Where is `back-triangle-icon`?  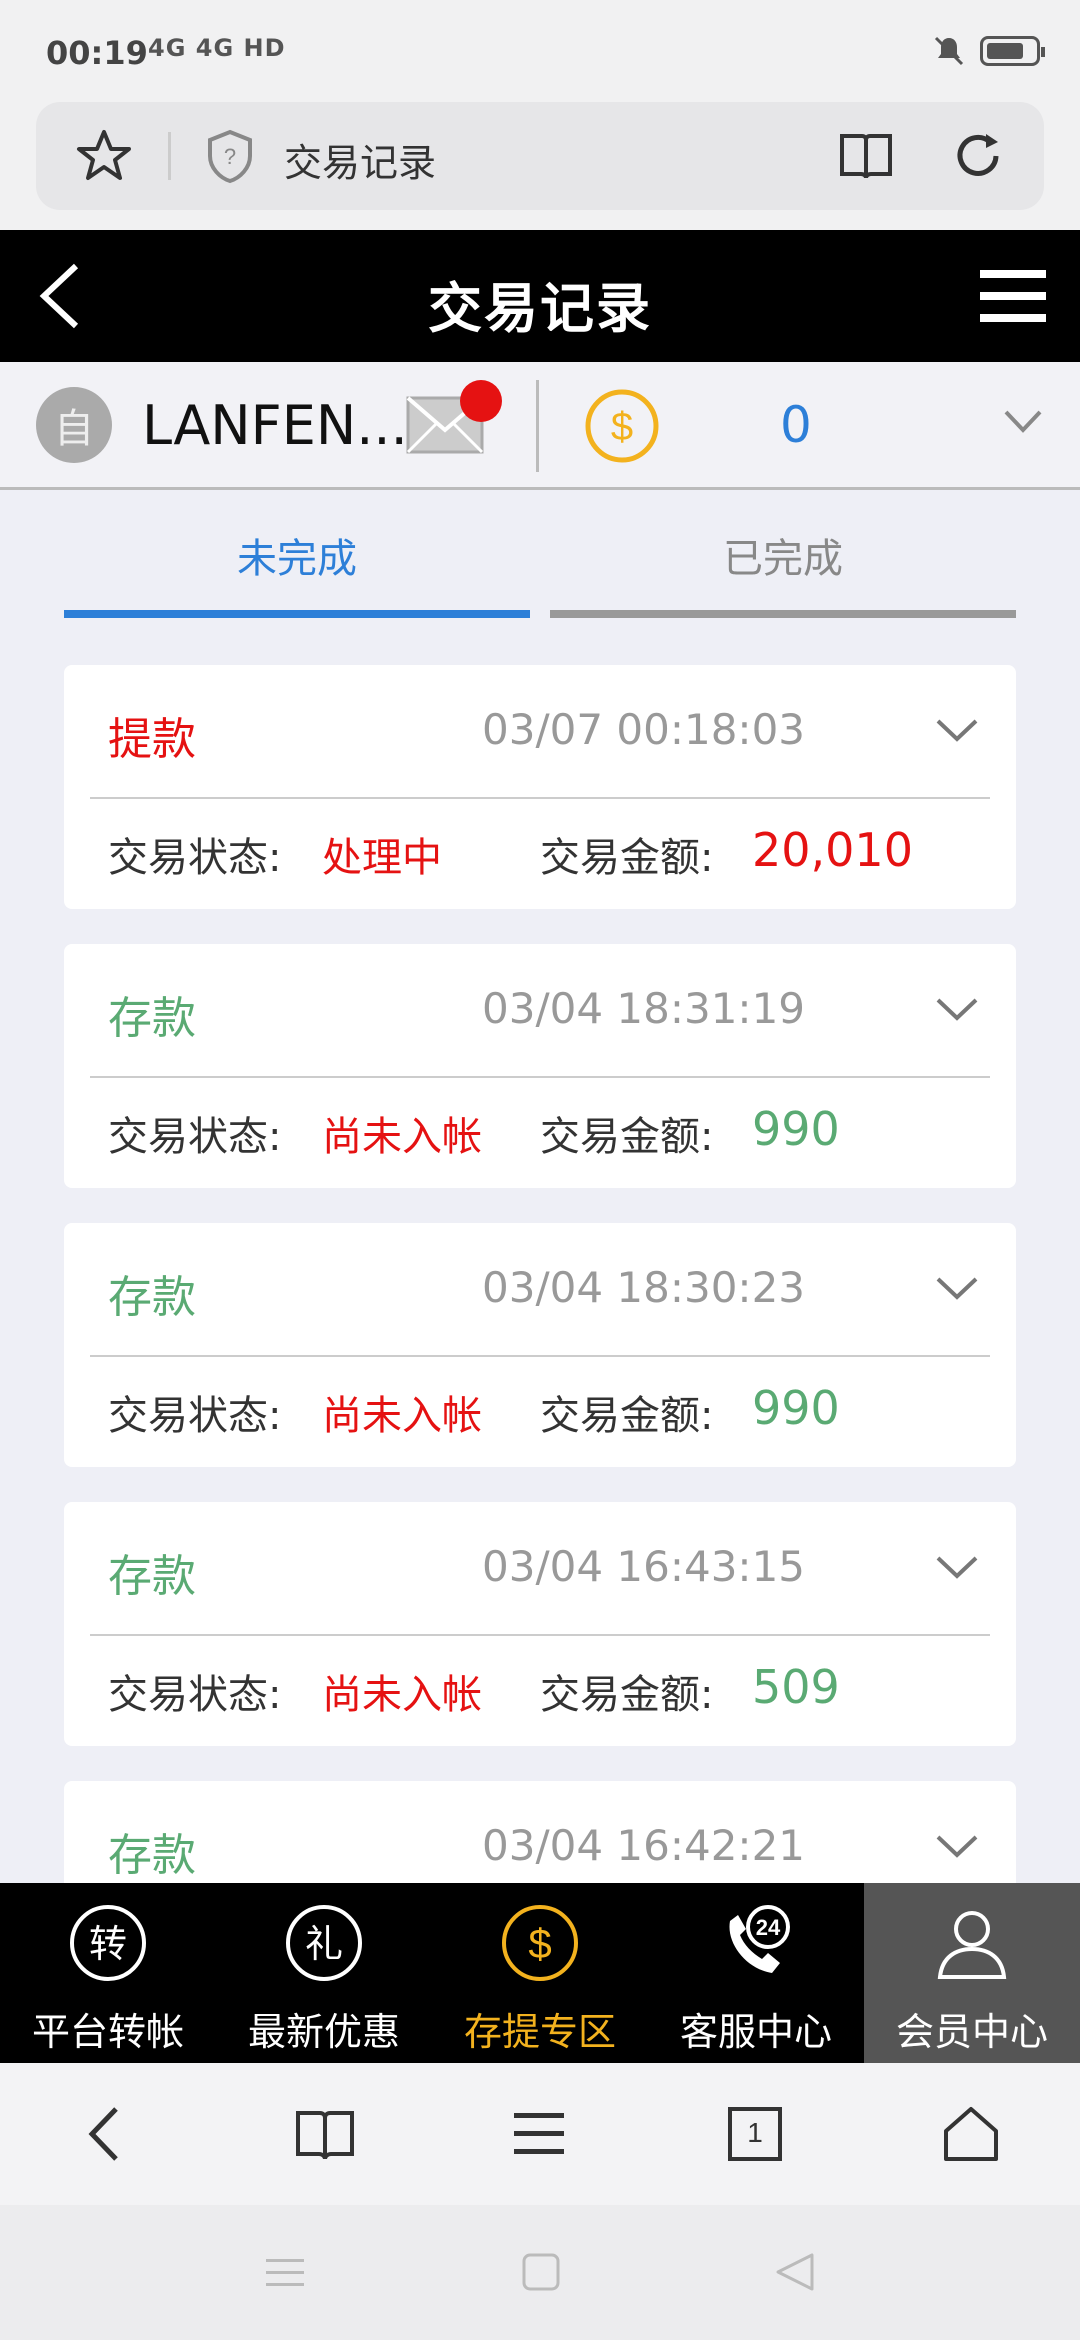 back-triangle-icon is located at coordinates (795, 2272).